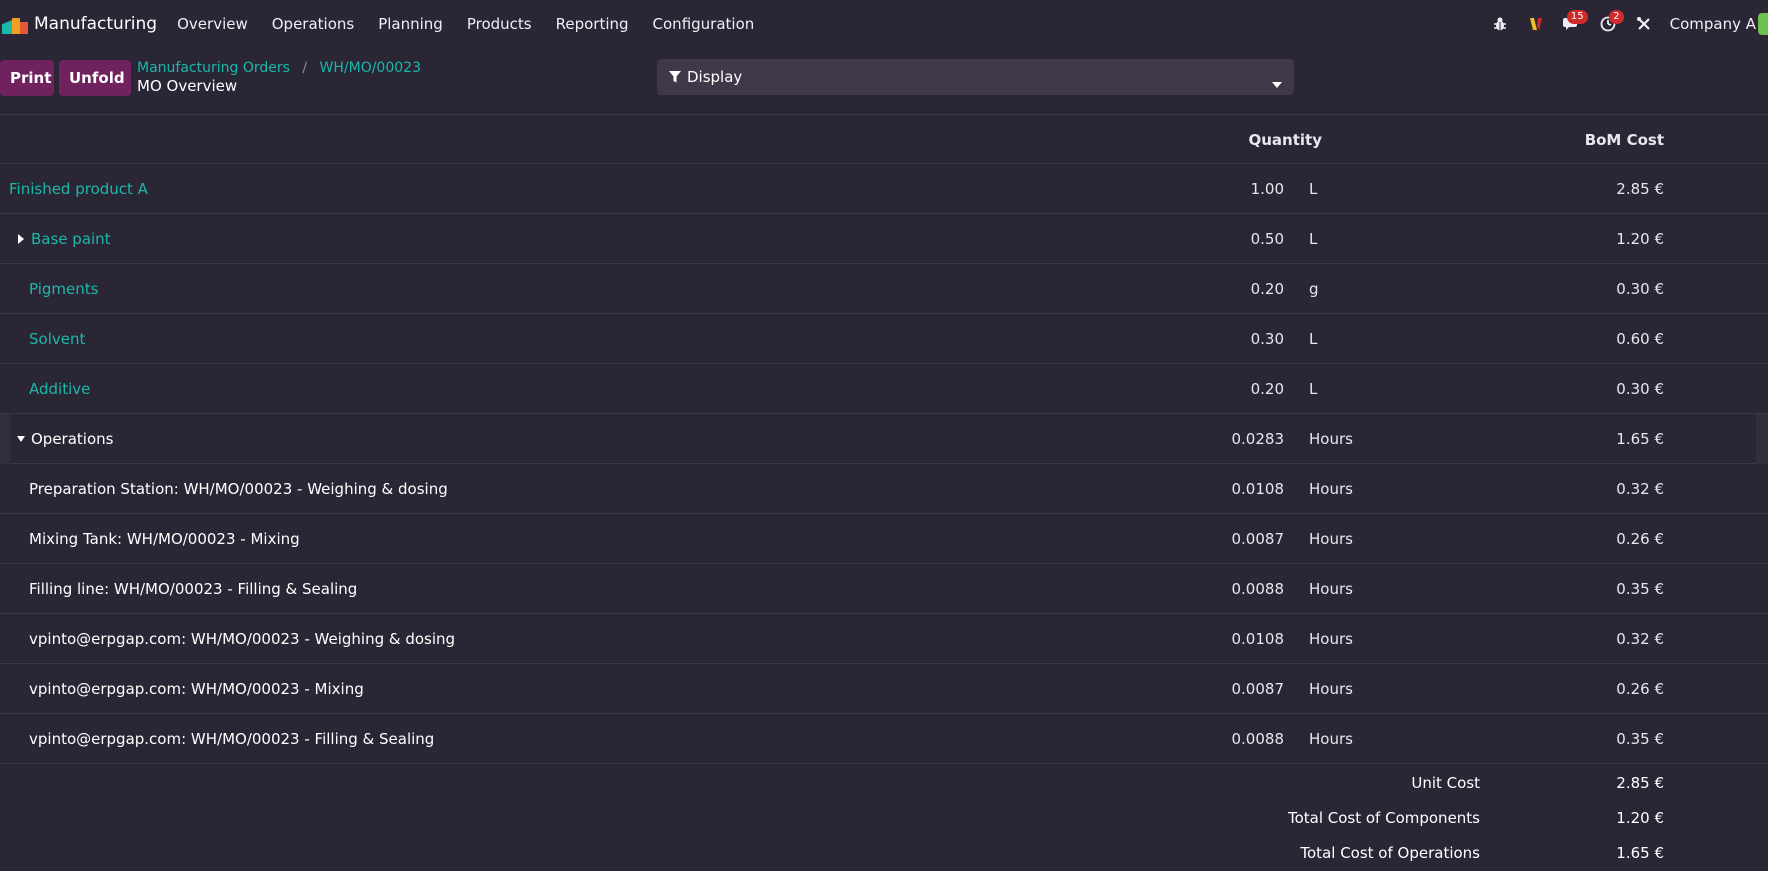  I want to click on bom-cost-value: 2.85 €, so click(1640, 189).